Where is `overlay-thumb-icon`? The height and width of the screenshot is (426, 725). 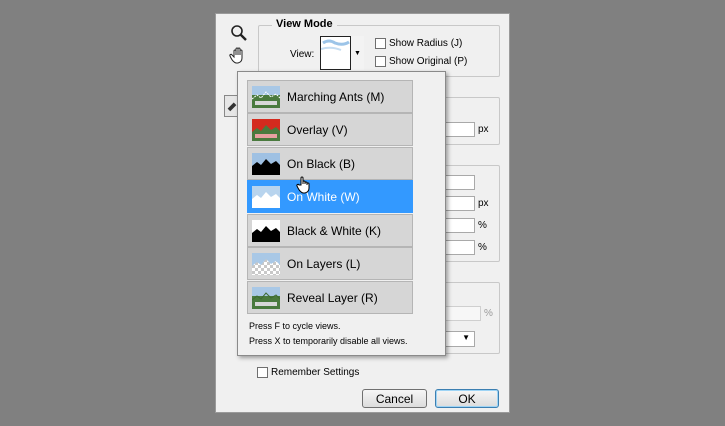 overlay-thumb-icon is located at coordinates (266, 129).